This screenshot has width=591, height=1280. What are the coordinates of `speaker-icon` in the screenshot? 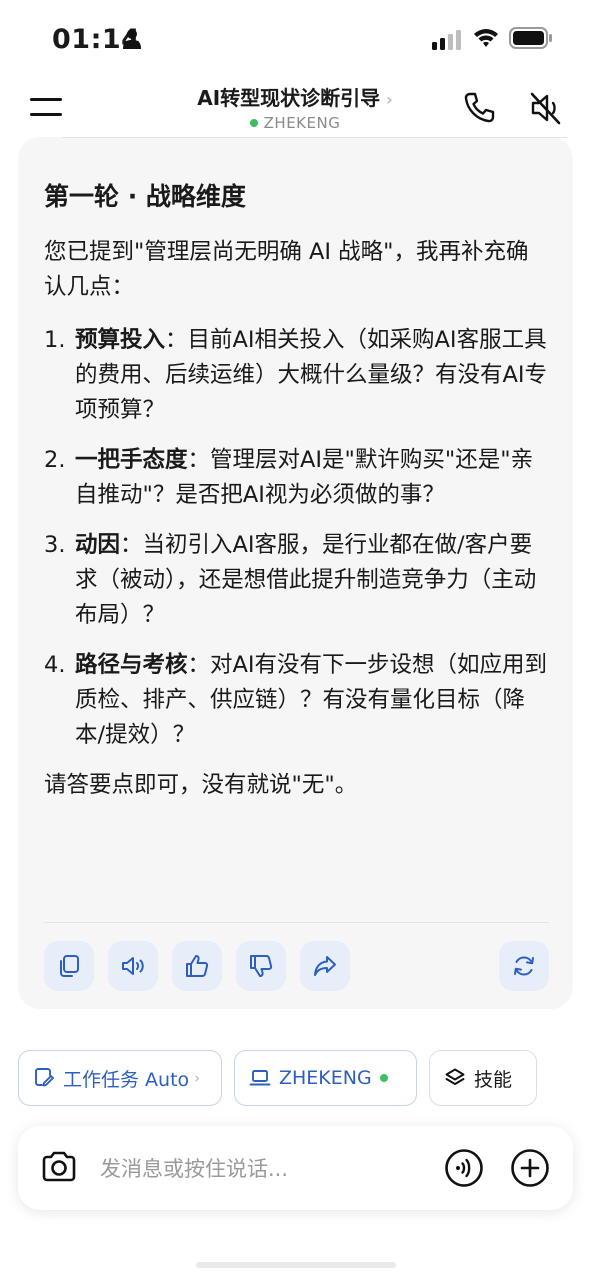 It's located at (133, 966).